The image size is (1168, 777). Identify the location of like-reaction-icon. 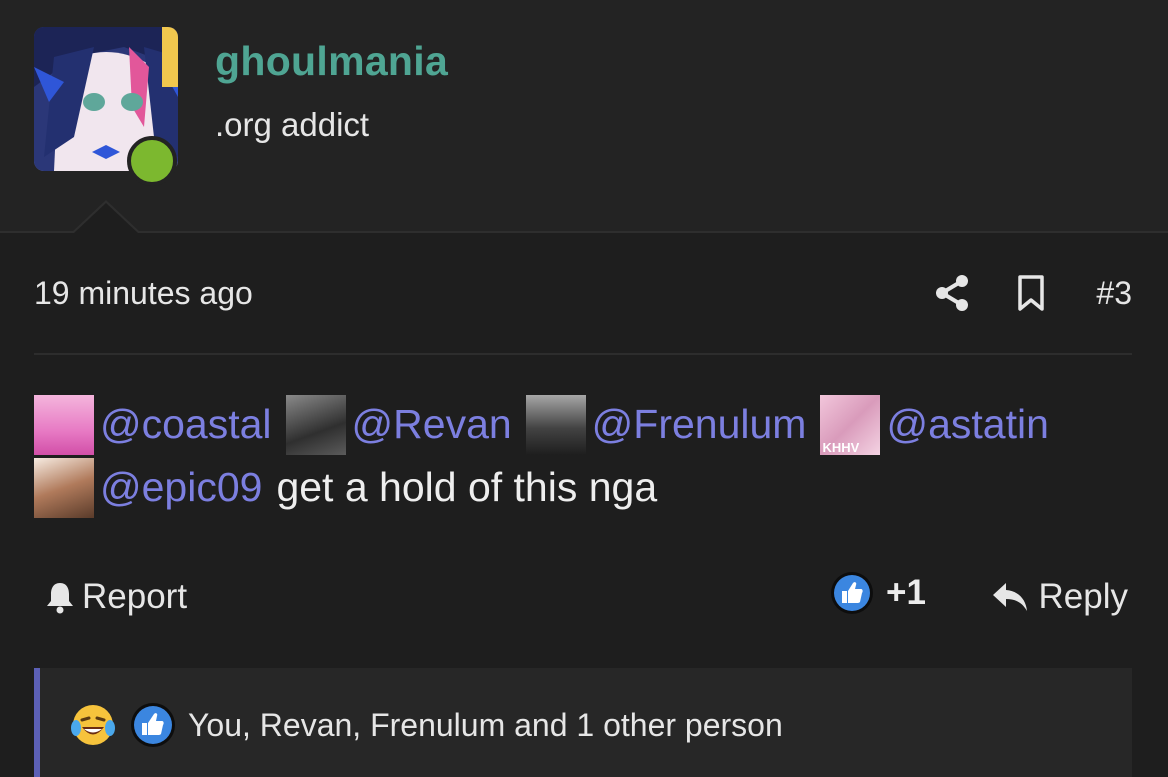
(153, 725).